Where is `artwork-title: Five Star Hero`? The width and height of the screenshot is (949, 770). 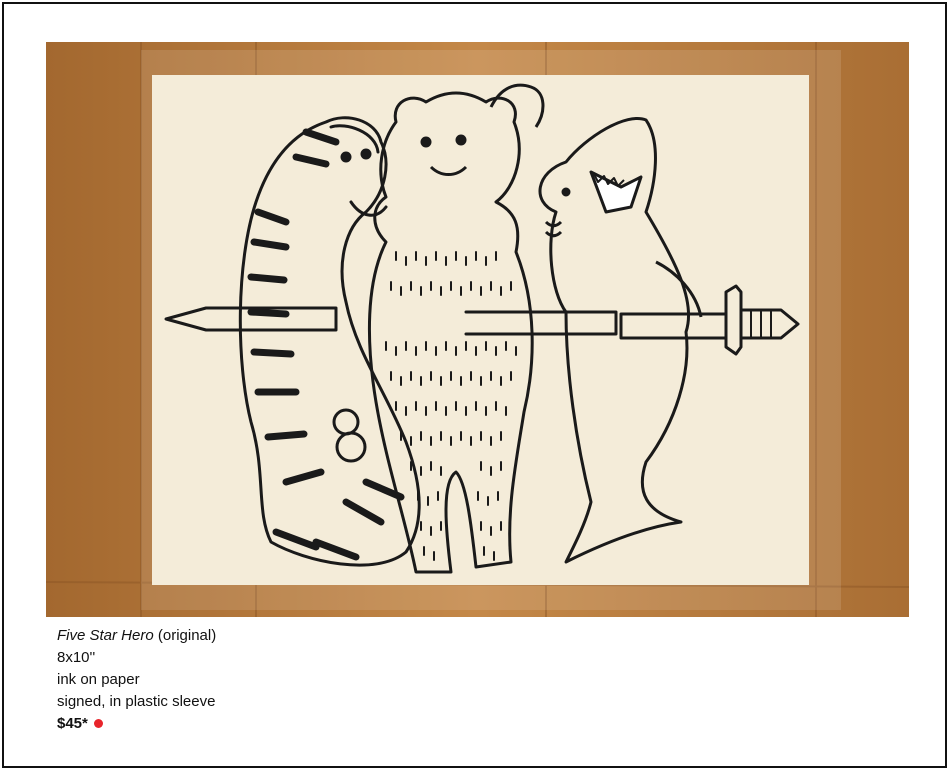 artwork-title: Five Star Hero is located at coordinates (105, 635).